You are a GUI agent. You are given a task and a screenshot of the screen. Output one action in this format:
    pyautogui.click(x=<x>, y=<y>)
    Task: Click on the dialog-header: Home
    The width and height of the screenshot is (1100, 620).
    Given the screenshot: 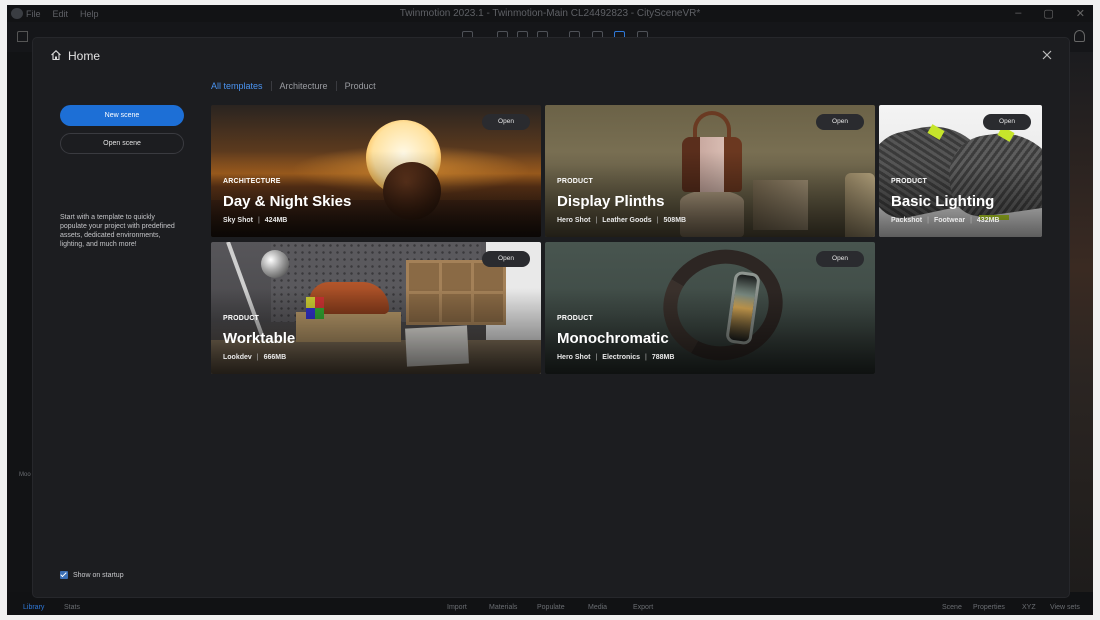 What is the action you would take?
    pyautogui.click(x=551, y=56)
    